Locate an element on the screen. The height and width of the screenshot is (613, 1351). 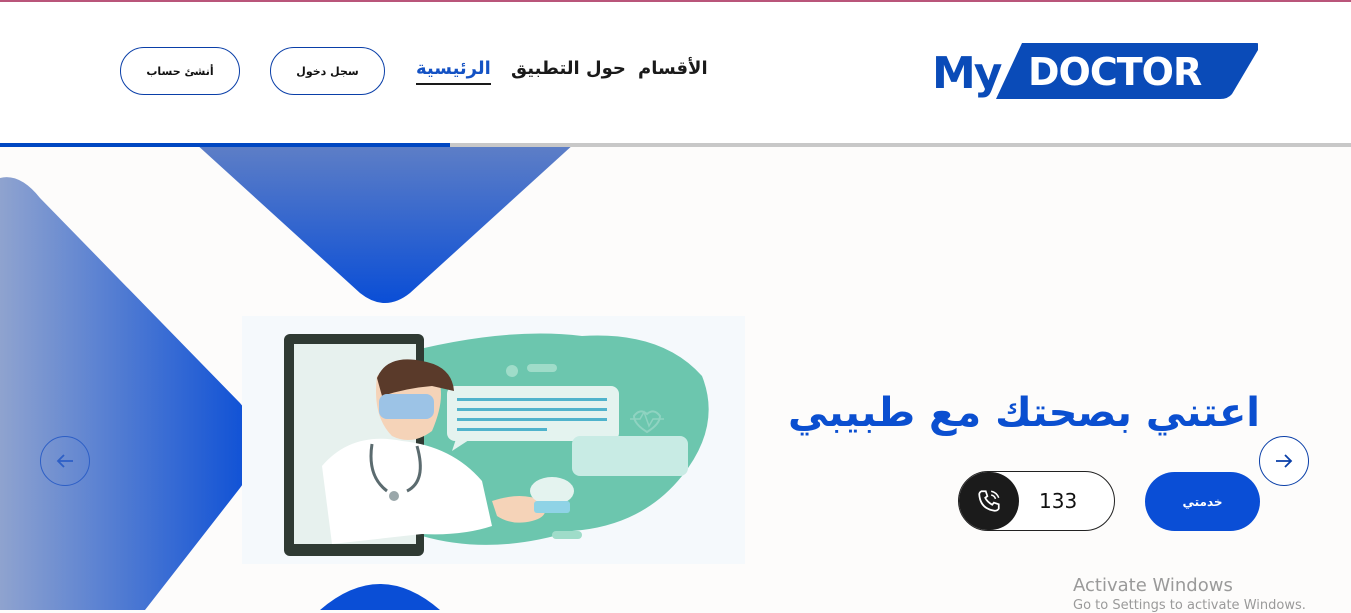
carousel-prev-button is located at coordinates (65, 461).